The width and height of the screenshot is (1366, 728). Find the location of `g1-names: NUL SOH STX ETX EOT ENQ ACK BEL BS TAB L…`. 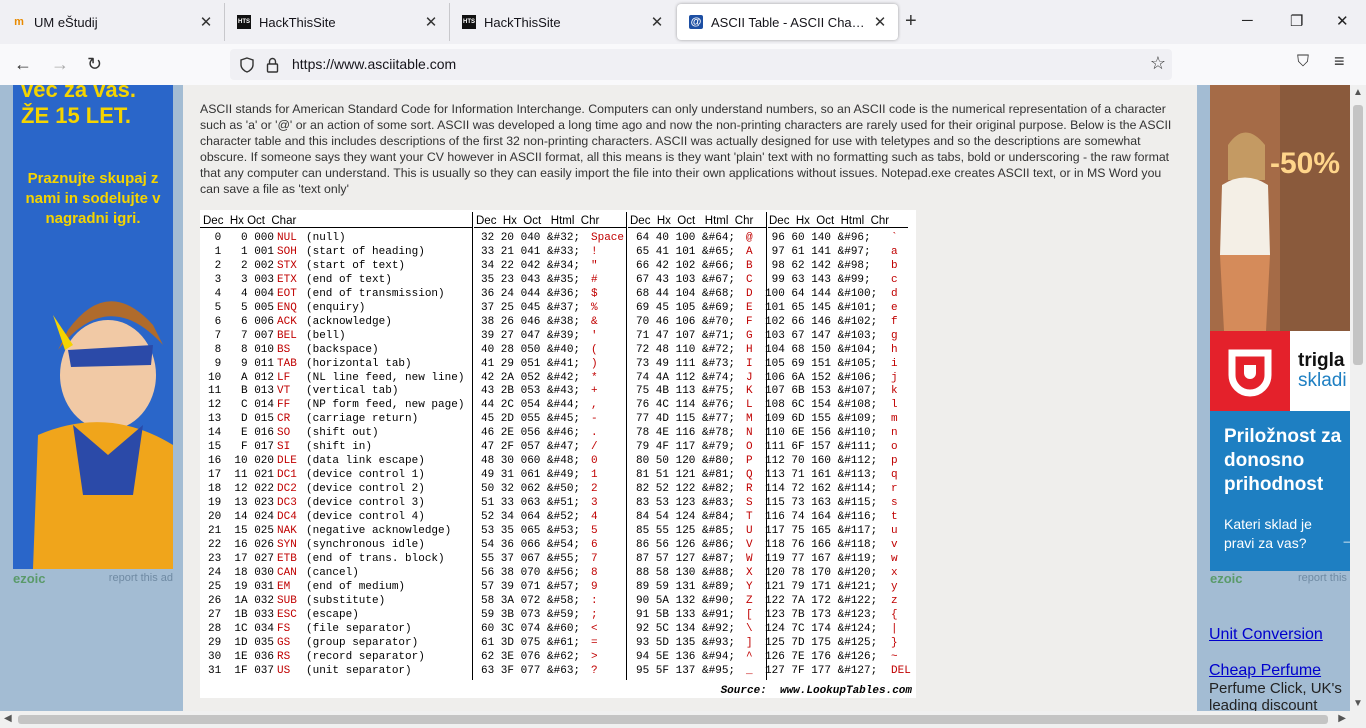

g1-names: NUL SOH STX ETX EOT ENQ ACK BEL BS TAB L… is located at coordinates (287, 454).